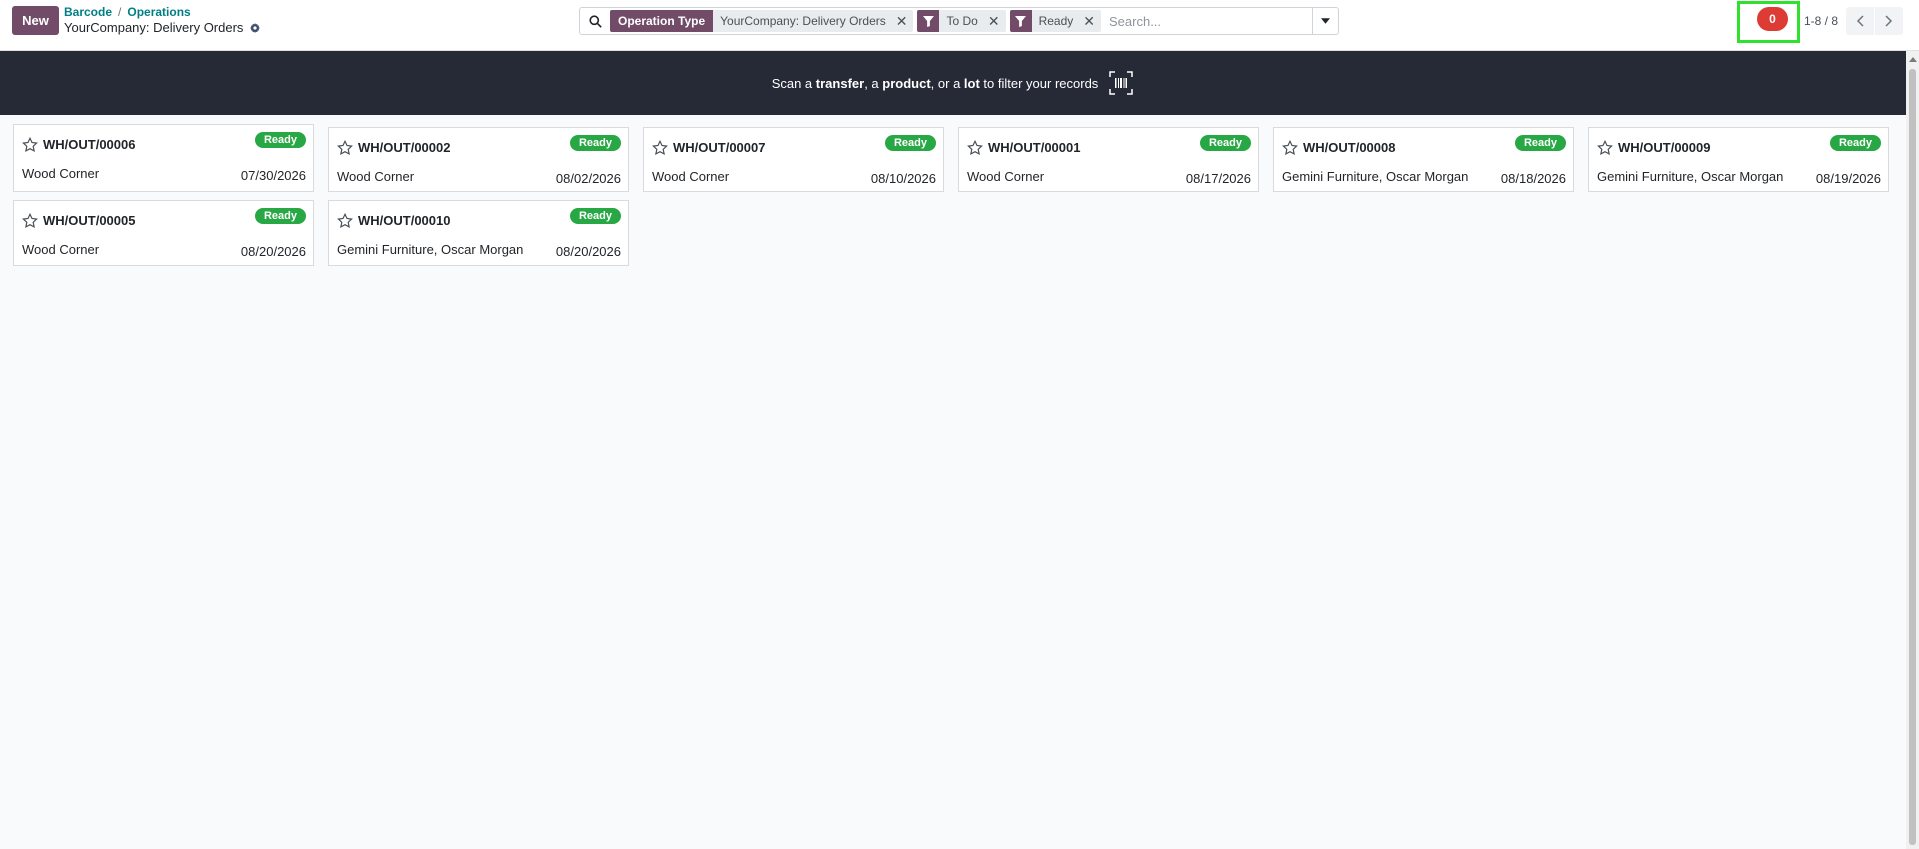 This screenshot has height=849, width=1919. Describe the element at coordinates (903, 178) in the screenshot. I see `card-date: 08/10/2026` at that location.